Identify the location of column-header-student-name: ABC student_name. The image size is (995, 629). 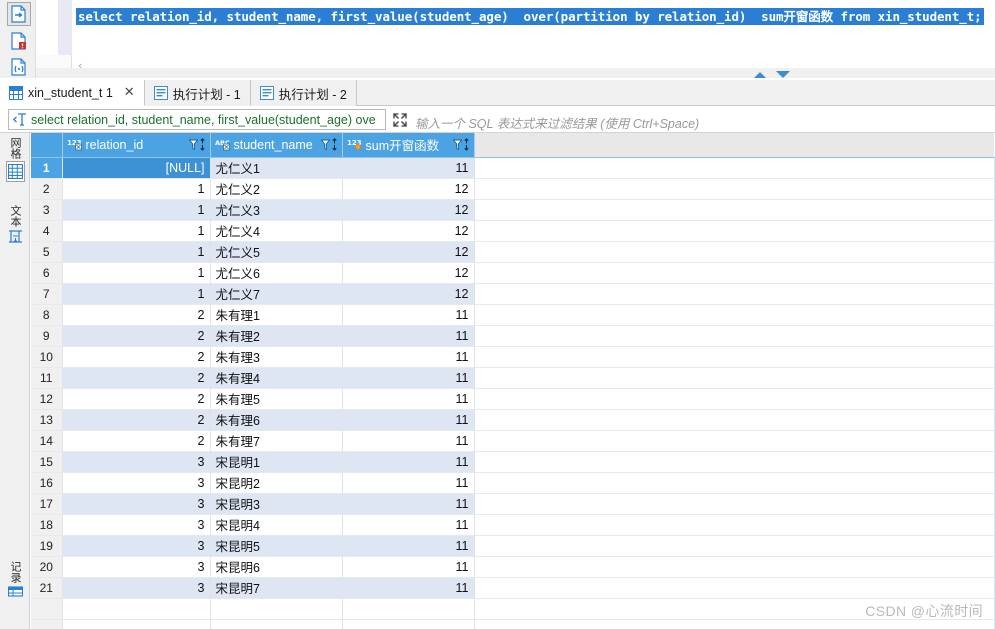
(276, 145).